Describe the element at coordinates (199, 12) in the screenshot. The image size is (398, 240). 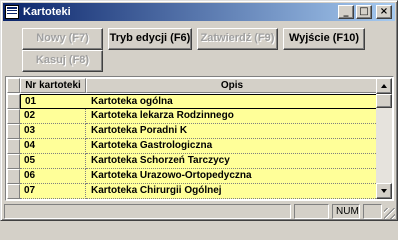
I see `title-bar: Kartoteki _ □ ×` at that location.